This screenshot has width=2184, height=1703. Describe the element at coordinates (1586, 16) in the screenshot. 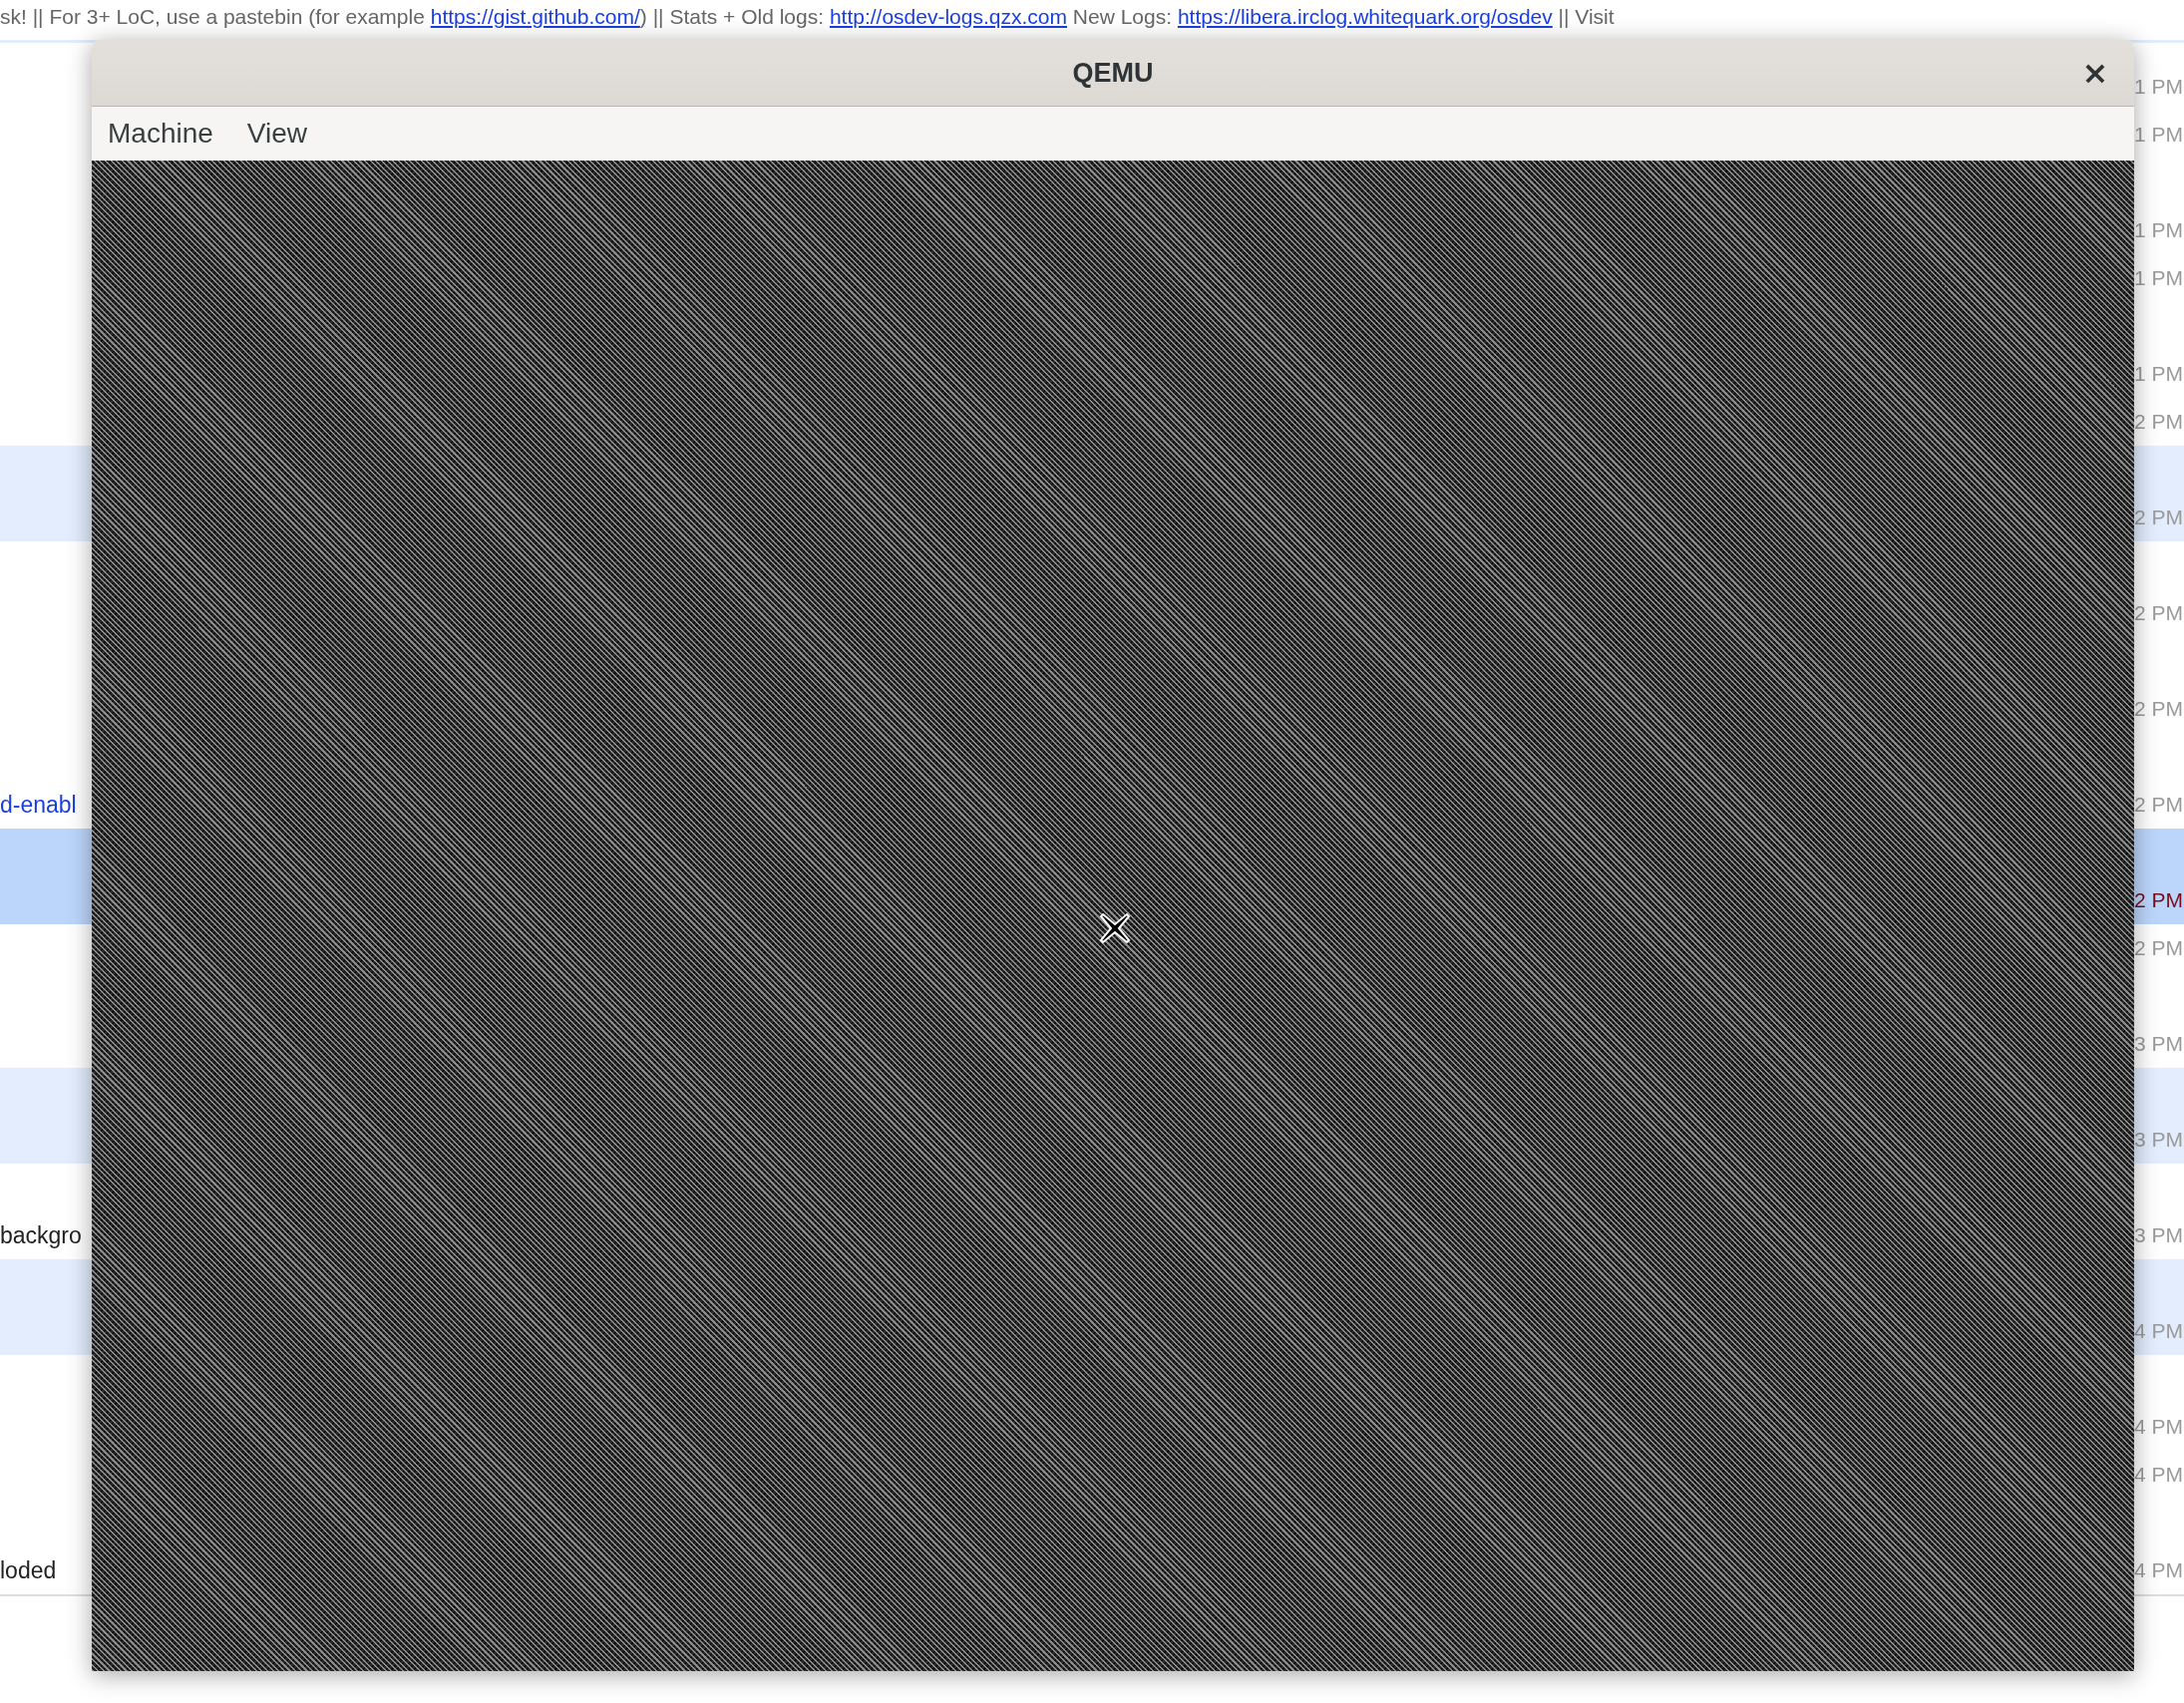

I see `topic-text: || Visit` at that location.